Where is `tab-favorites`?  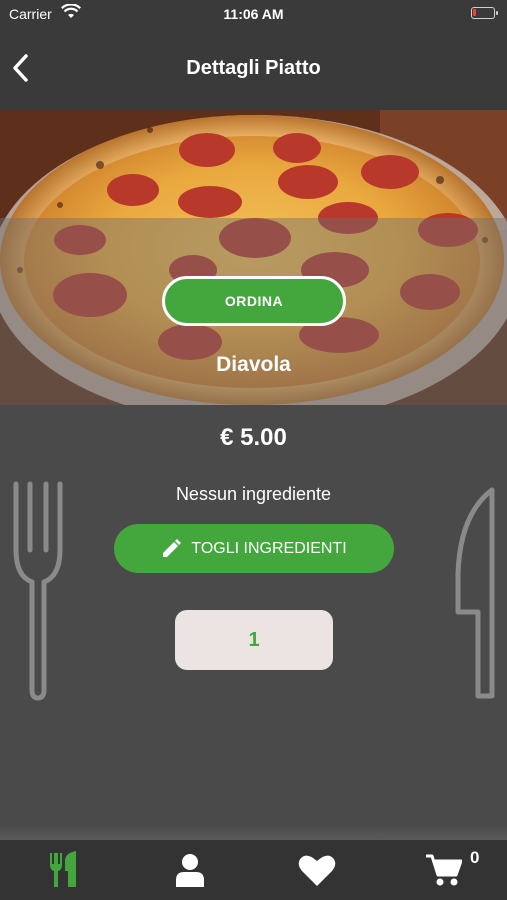
tab-favorites is located at coordinates (317, 870).